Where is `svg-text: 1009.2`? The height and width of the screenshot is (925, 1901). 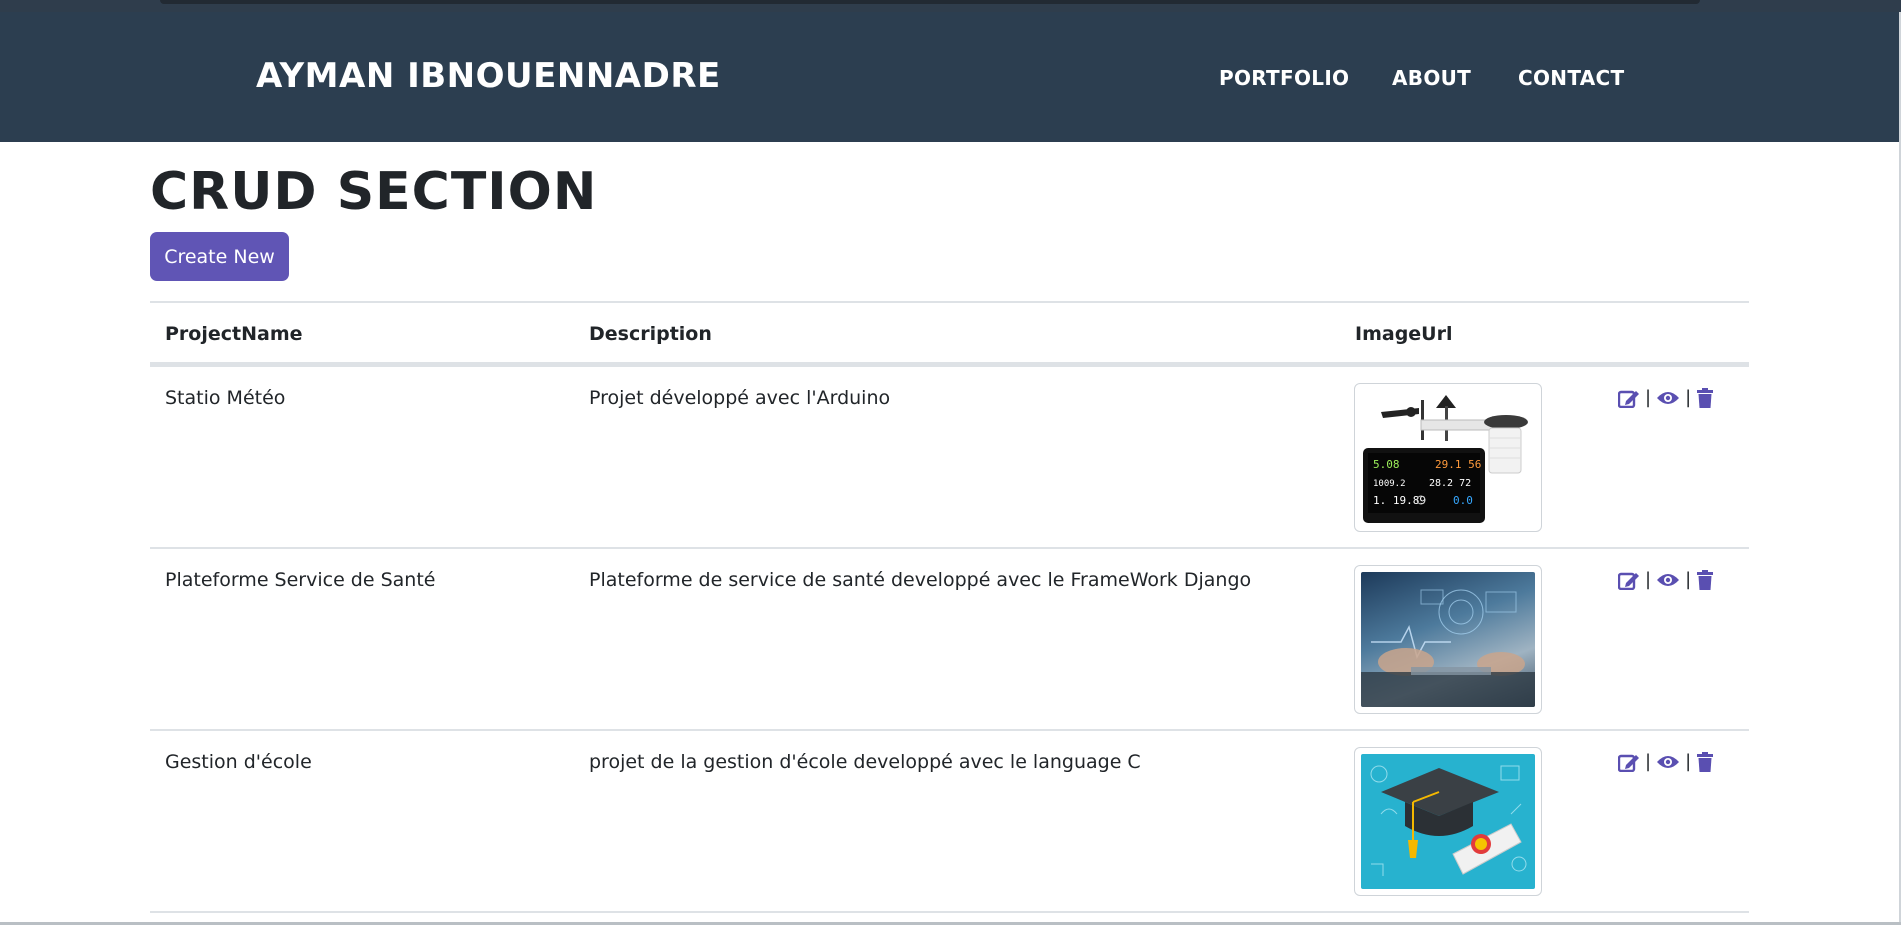
svg-text: 1009.2 is located at coordinates (1389, 484).